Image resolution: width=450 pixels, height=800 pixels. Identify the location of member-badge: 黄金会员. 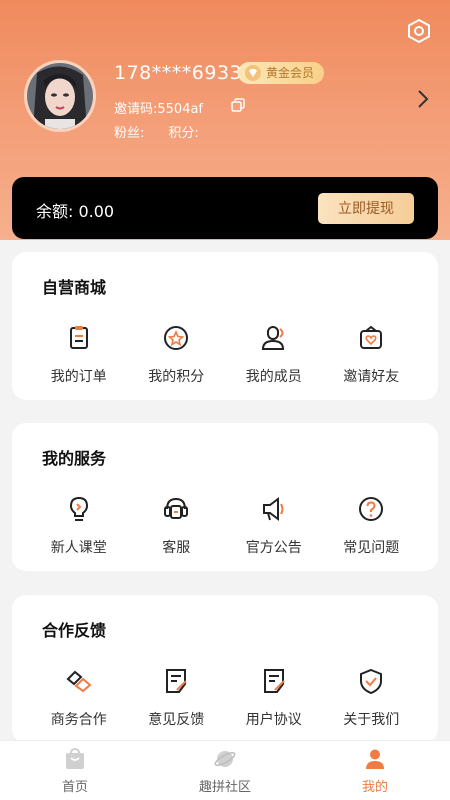
(281, 73).